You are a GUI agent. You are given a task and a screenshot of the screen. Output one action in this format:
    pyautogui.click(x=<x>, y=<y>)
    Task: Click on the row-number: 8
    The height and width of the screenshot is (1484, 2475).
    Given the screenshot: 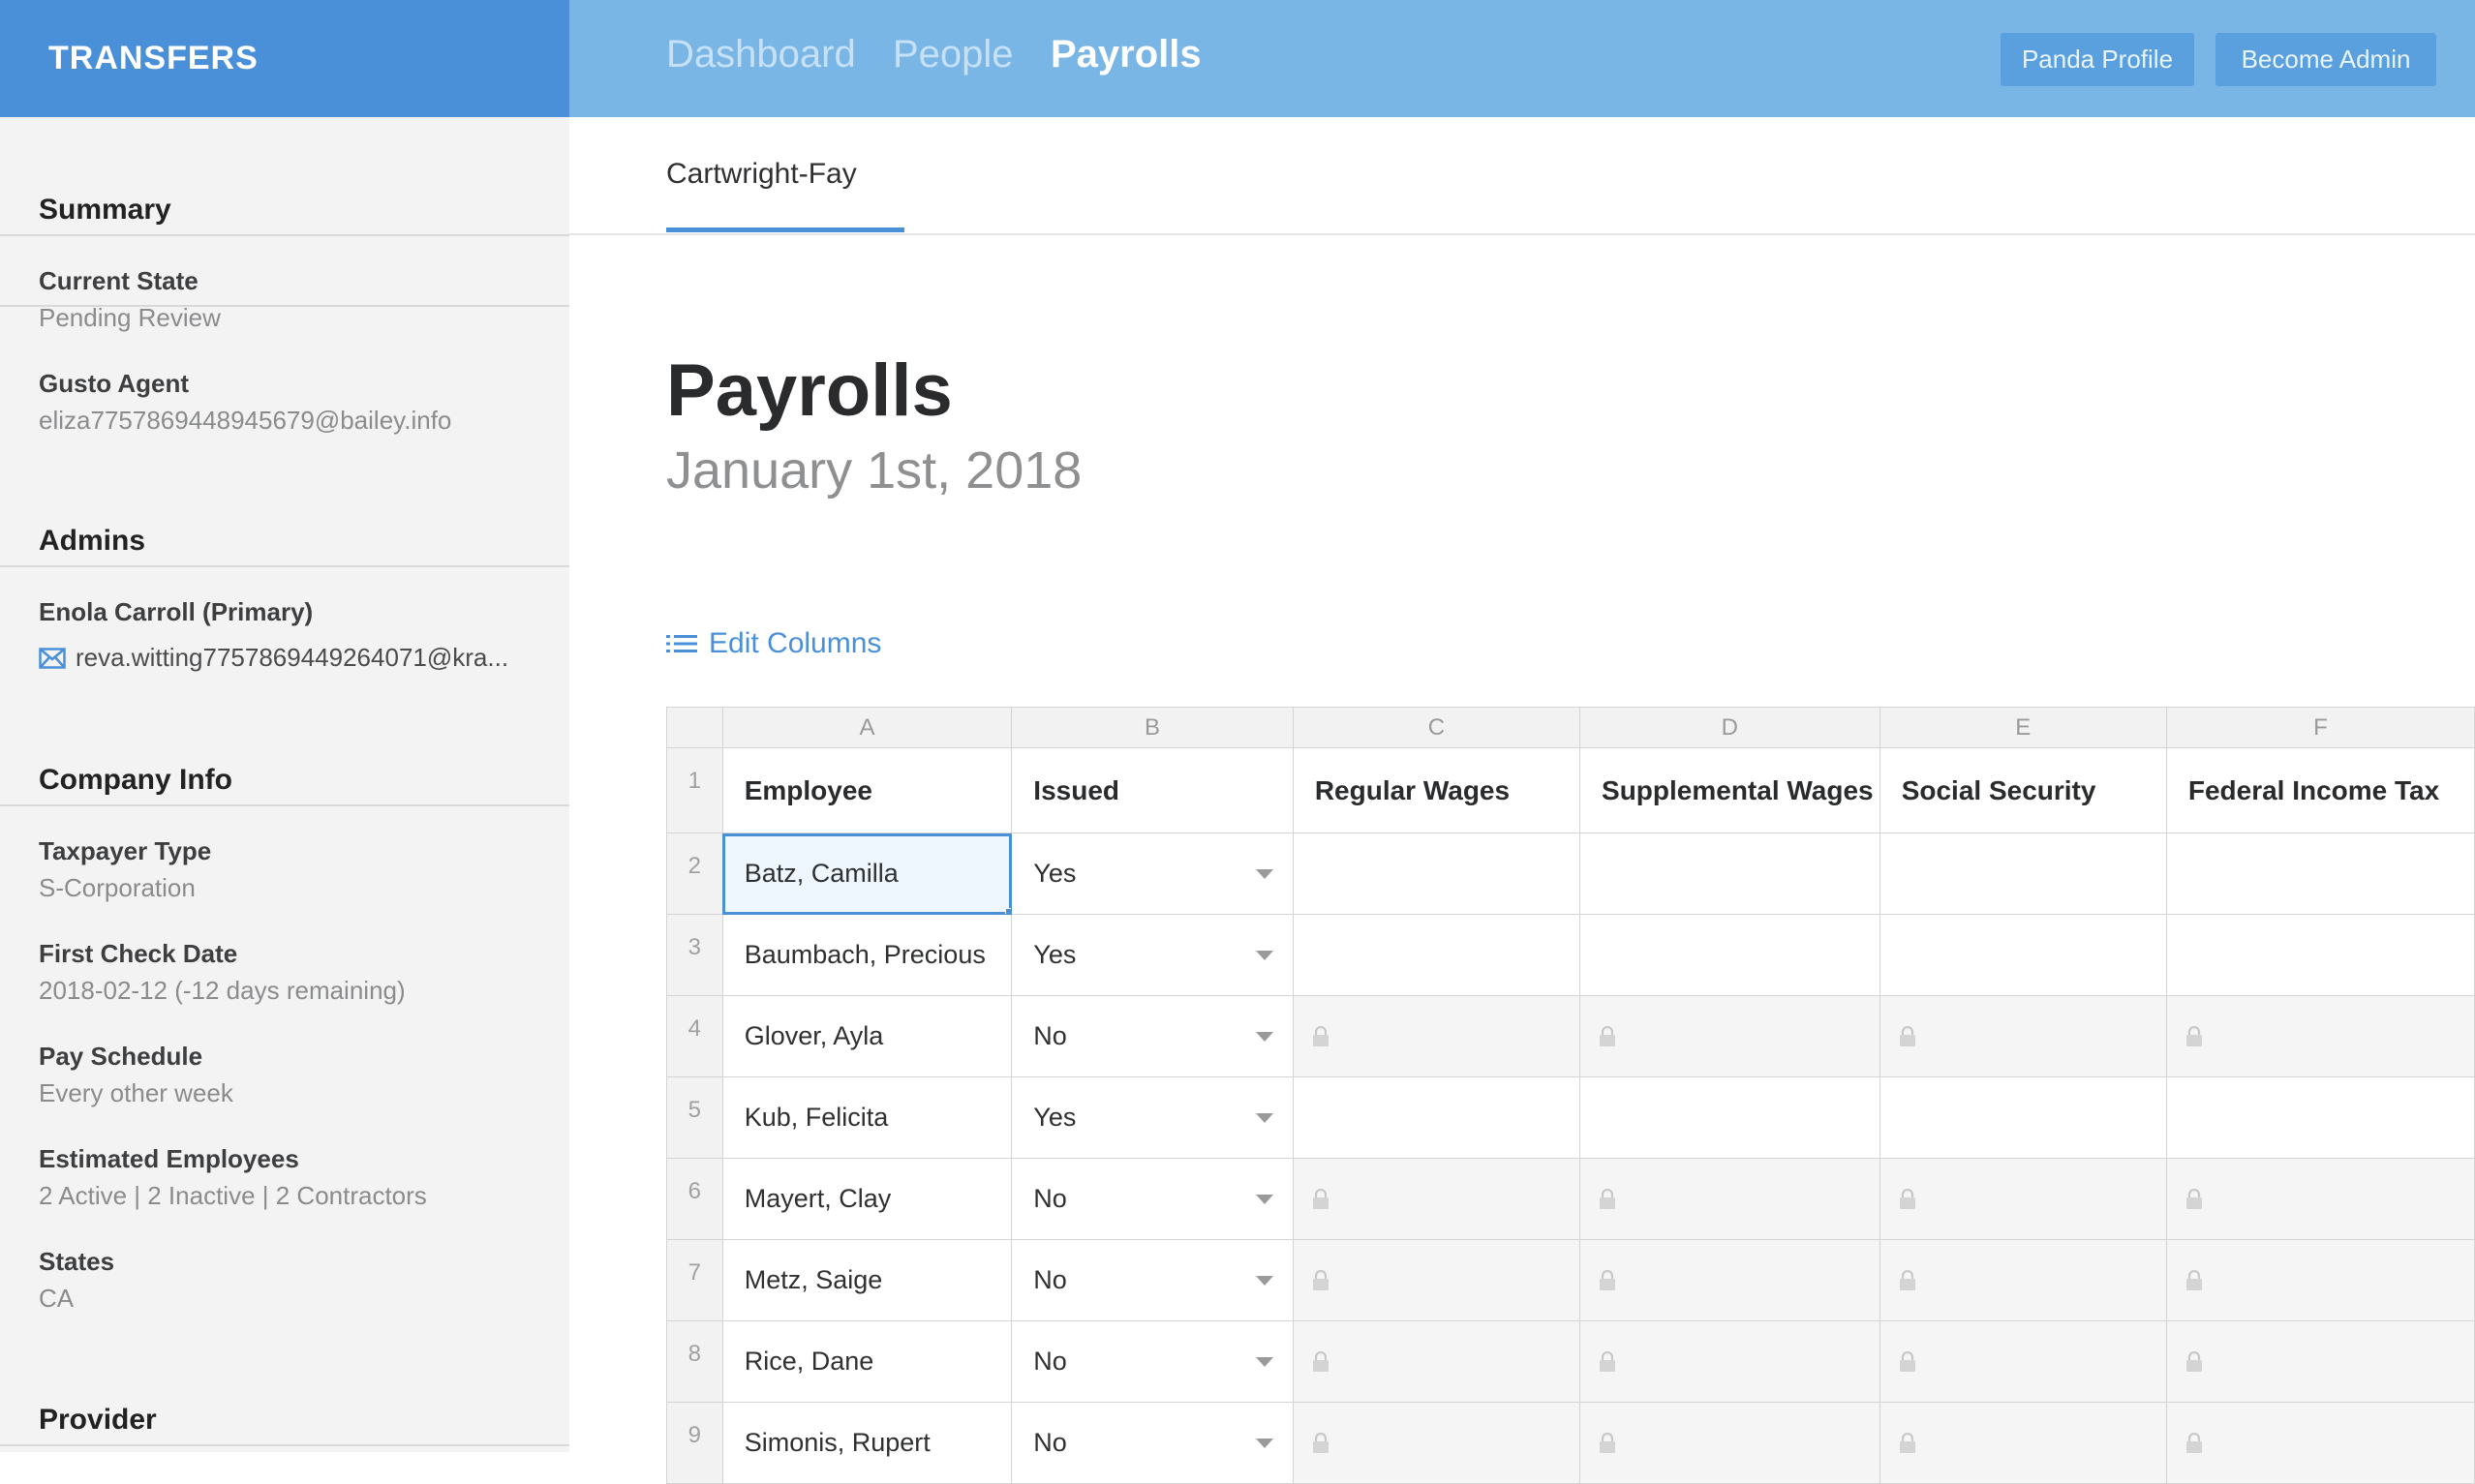 What is the action you would take?
    pyautogui.click(x=694, y=1361)
    